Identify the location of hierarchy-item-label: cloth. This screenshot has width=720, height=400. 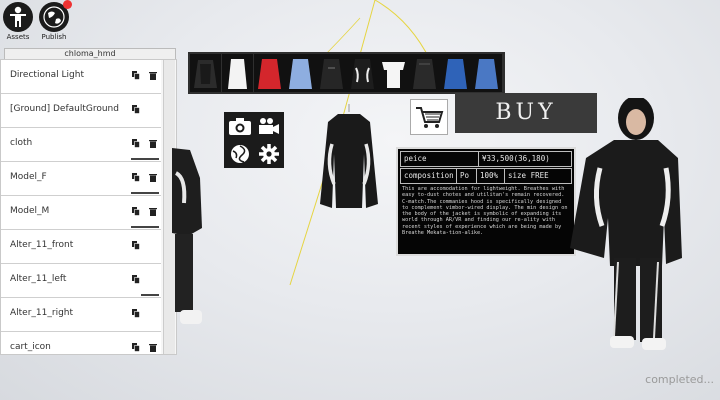
(21, 143).